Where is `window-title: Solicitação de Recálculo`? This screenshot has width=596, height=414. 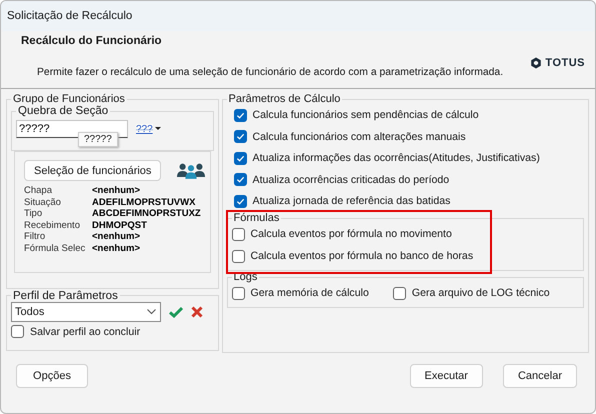 window-title: Solicitação de Recálculo is located at coordinates (69, 16).